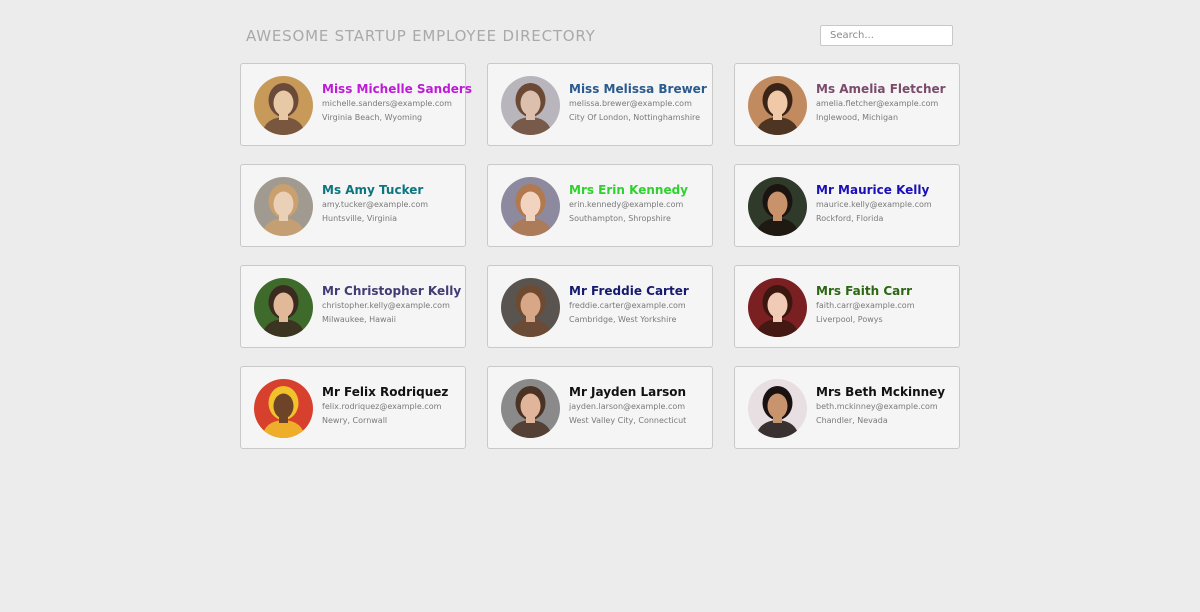  What do you see at coordinates (881, 392) in the screenshot?
I see `employee-name: Mrs Beth Mckinney` at bounding box center [881, 392].